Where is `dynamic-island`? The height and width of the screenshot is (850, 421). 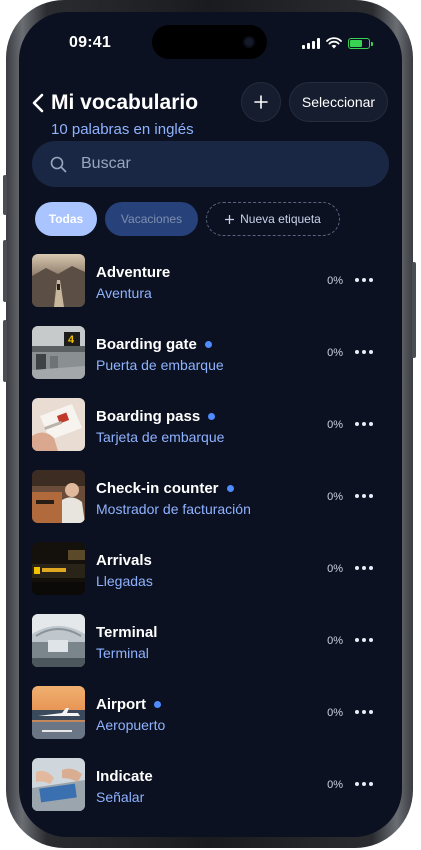
dynamic-island is located at coordinates (209, 42).